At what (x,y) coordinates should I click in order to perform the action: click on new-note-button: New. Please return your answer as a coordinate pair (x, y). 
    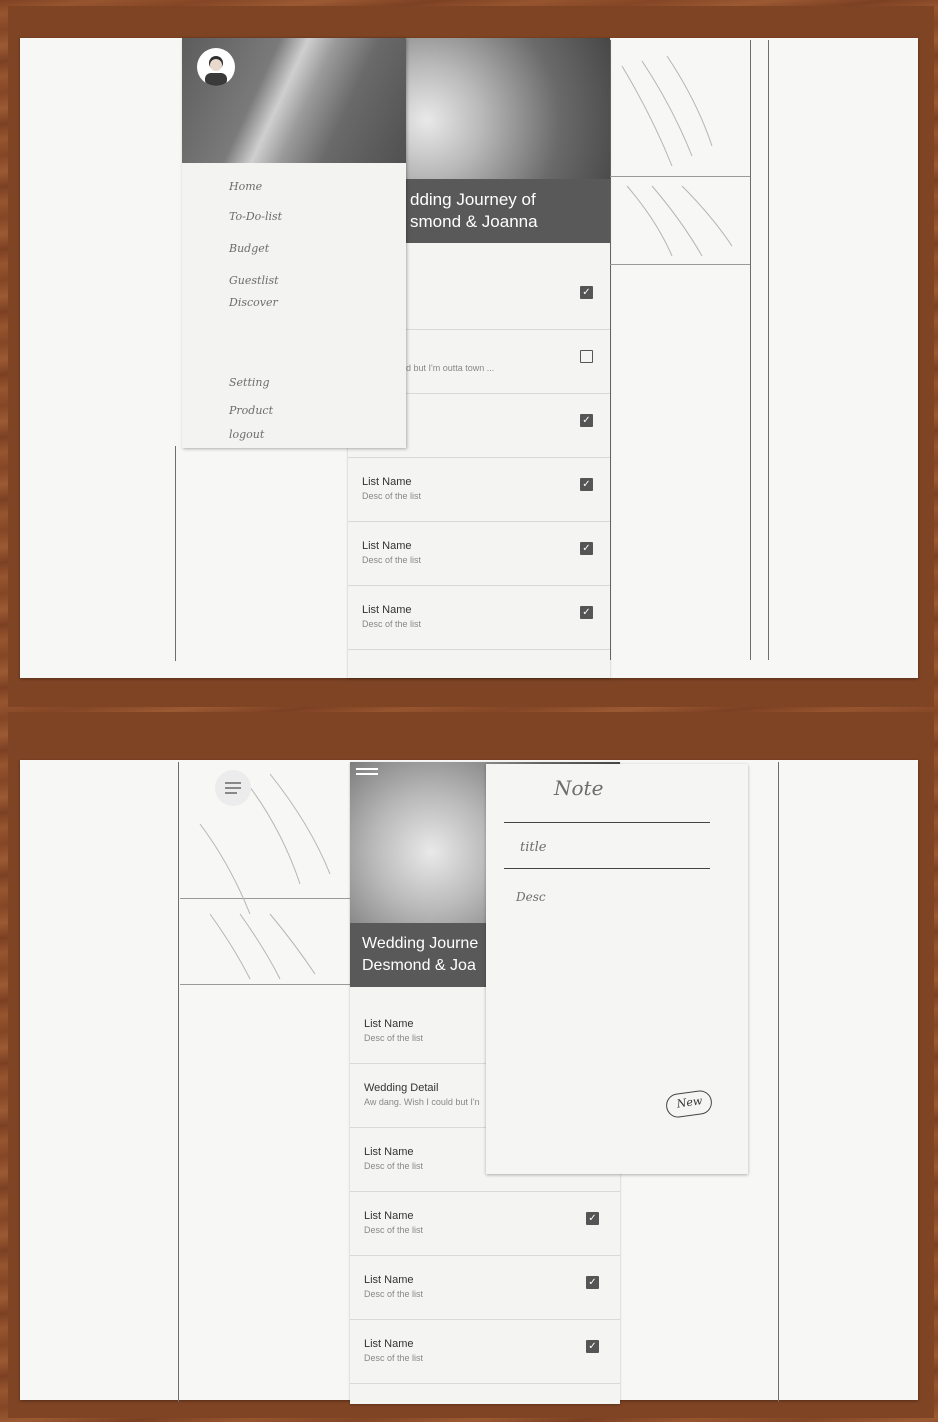
    Looking at the image, I should click on (689, 1104).